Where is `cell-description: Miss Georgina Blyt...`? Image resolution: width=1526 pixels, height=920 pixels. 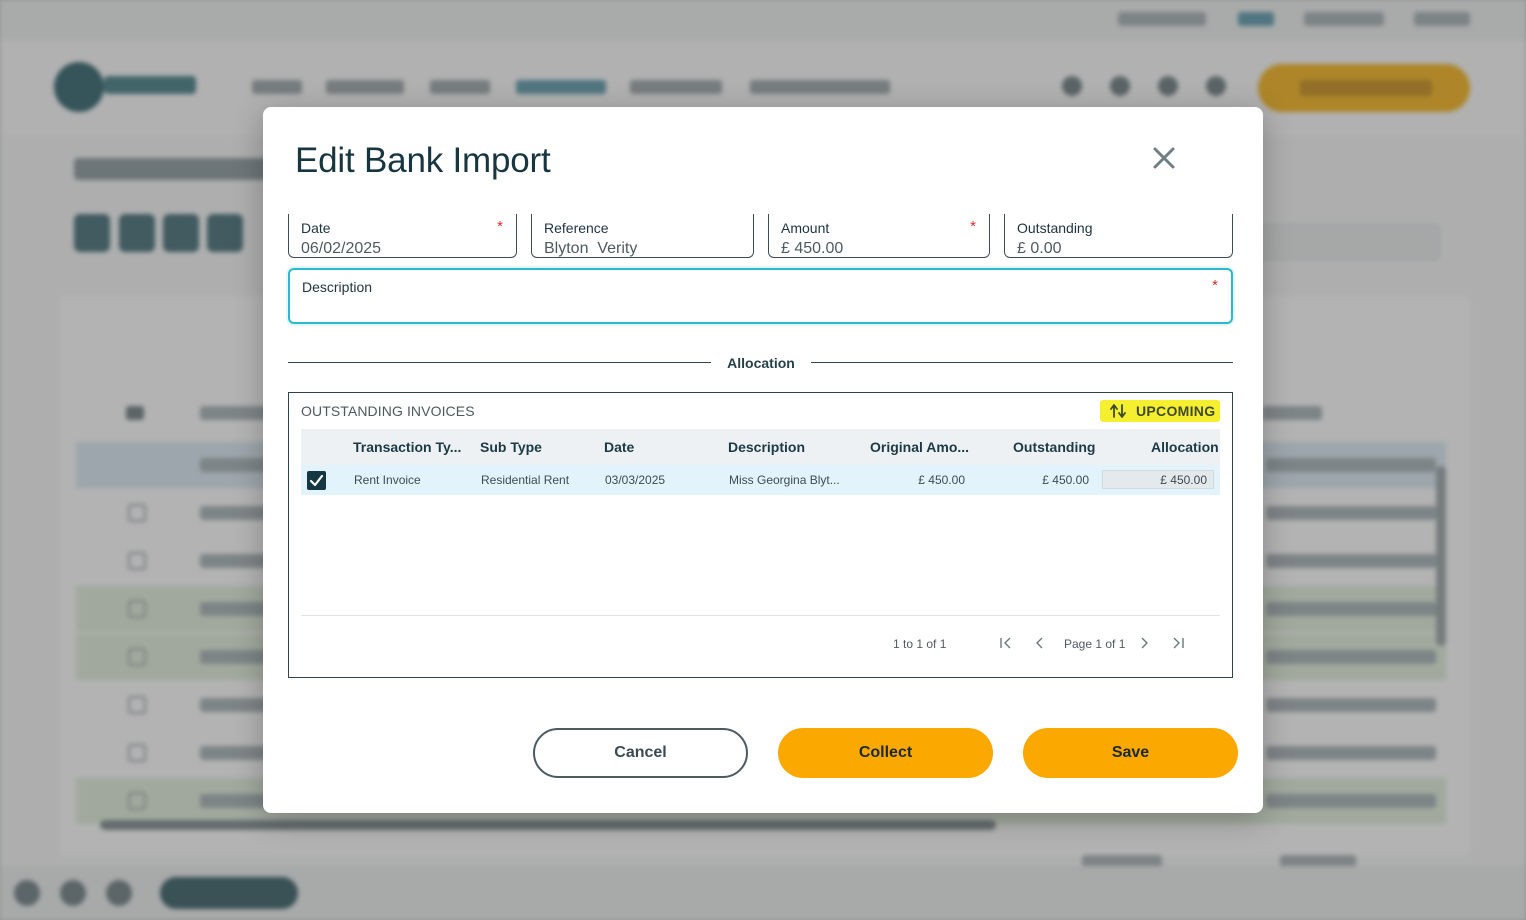 cell-description: Miss Georgina Blyt... is located at coordinates (784, 480).